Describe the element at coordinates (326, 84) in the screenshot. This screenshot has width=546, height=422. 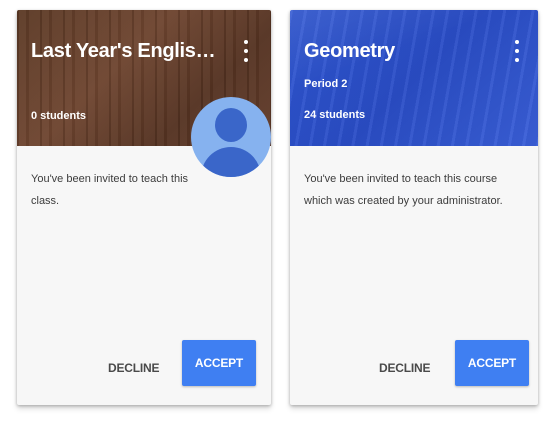
I see `class-section: Period 2` at that location.